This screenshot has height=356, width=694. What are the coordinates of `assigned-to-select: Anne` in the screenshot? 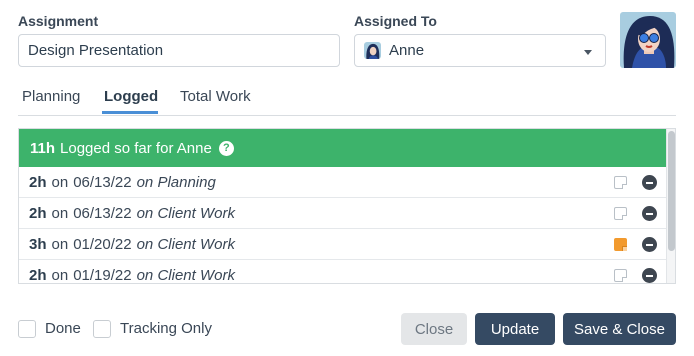 It's located at (480, 50).